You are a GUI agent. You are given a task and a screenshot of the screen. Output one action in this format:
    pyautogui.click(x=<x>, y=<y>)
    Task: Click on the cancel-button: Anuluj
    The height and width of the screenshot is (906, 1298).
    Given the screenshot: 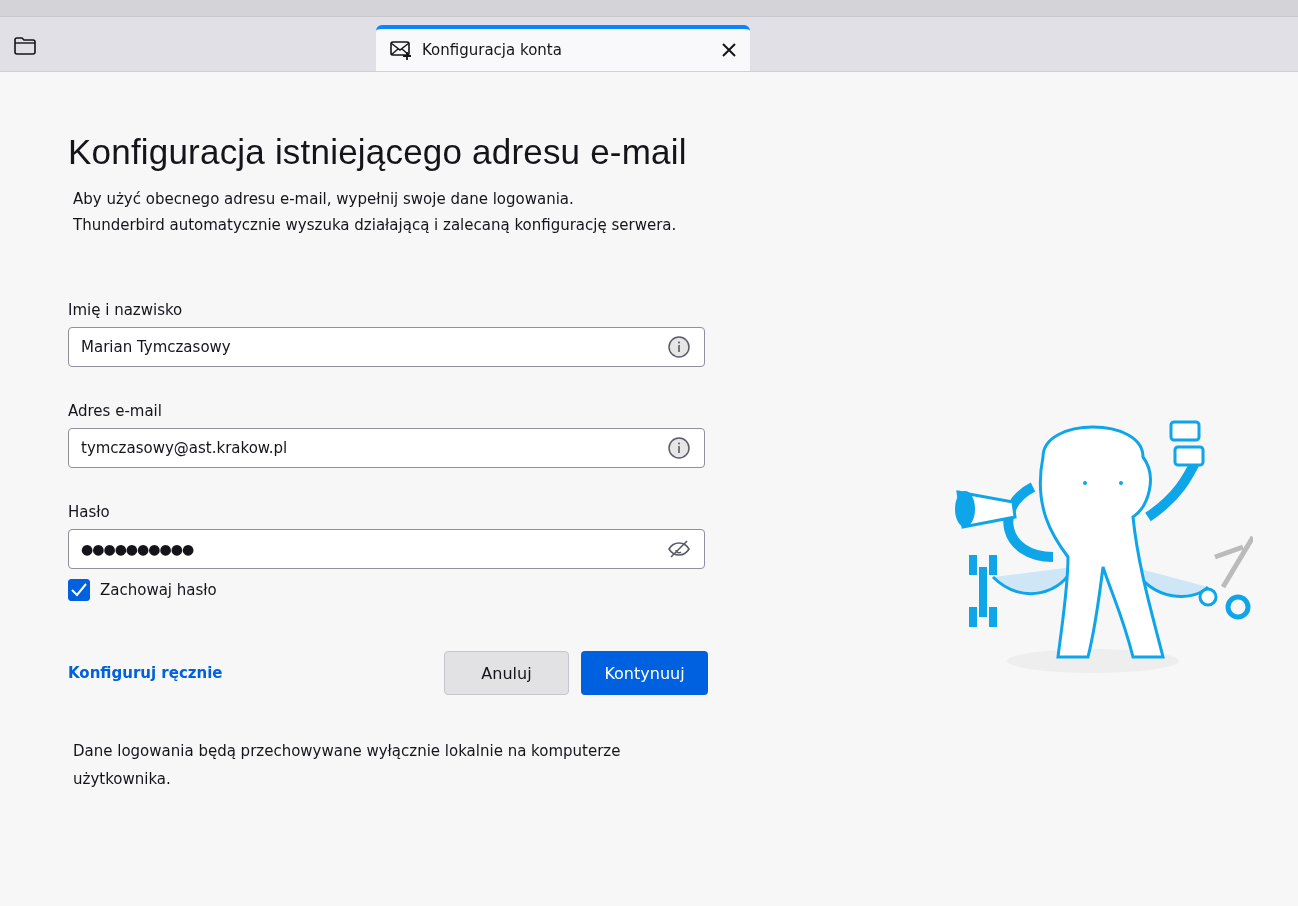 What is the action you would take?
    pyautogui.click(x=506, y=673)
    